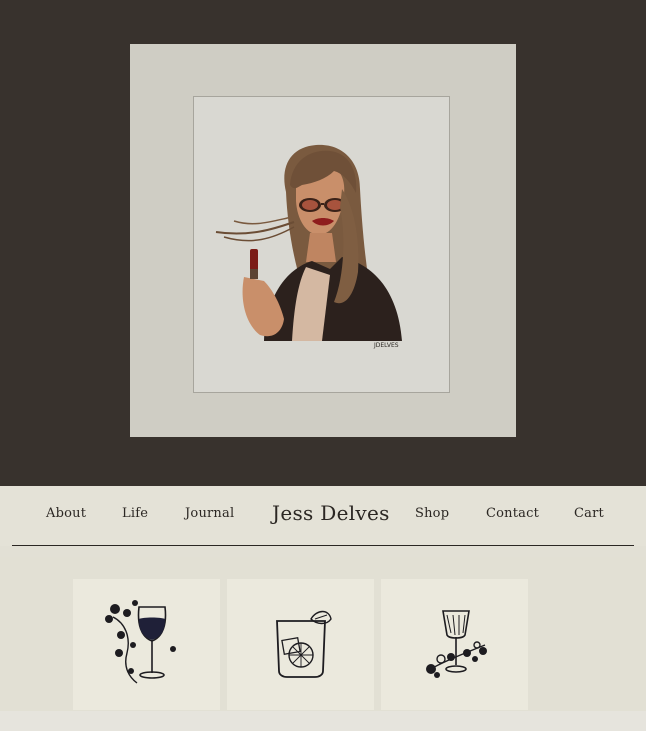 Image resolution: width=646 pixels, height=731 pixels. I want to click on whiskey-glass-orange-icon, so click(304, 644).